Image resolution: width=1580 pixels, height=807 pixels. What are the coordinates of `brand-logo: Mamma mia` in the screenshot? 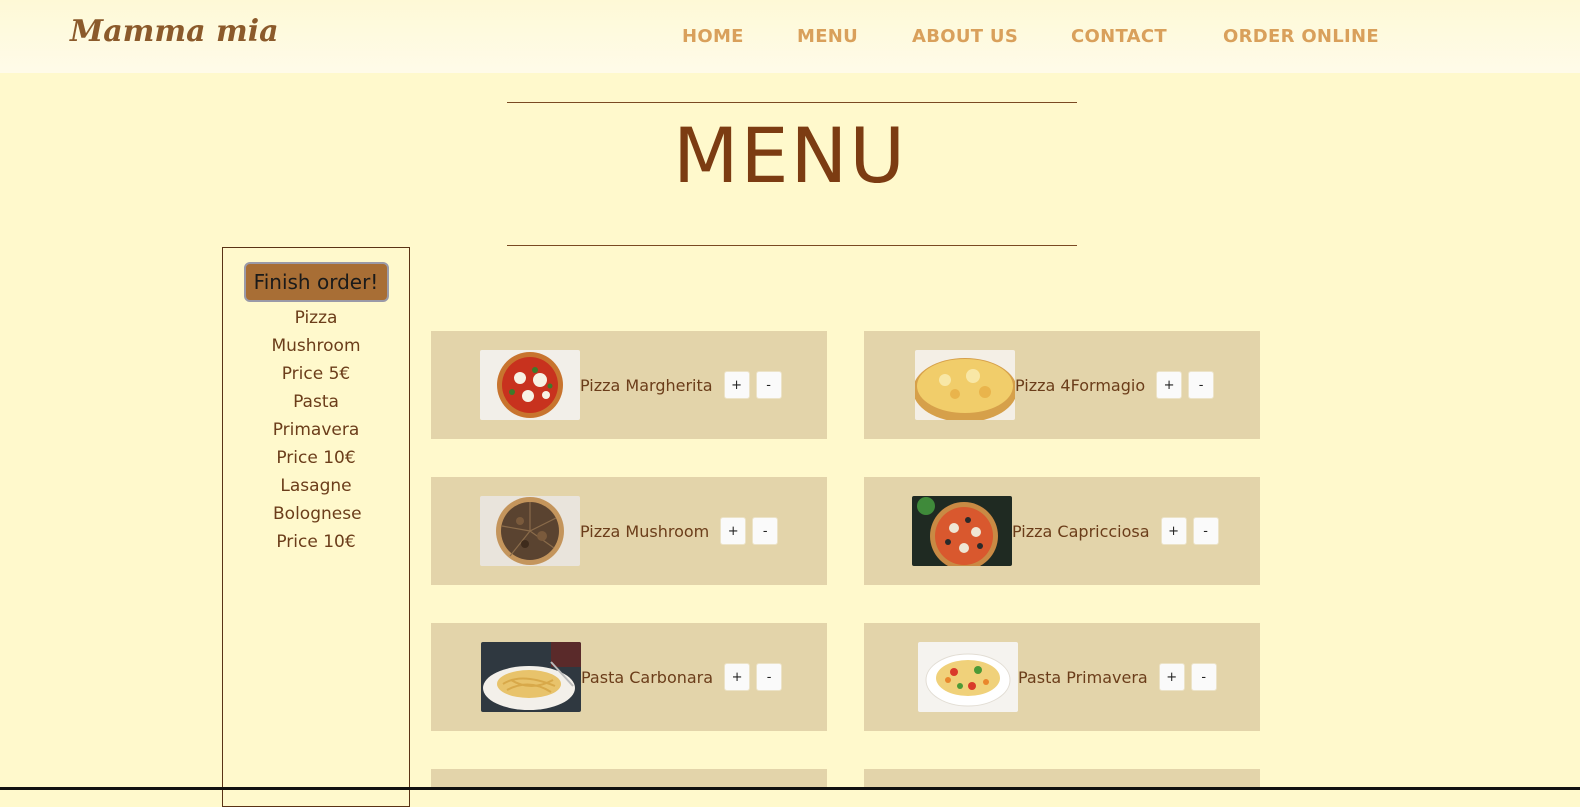 It's located at (174, 31).